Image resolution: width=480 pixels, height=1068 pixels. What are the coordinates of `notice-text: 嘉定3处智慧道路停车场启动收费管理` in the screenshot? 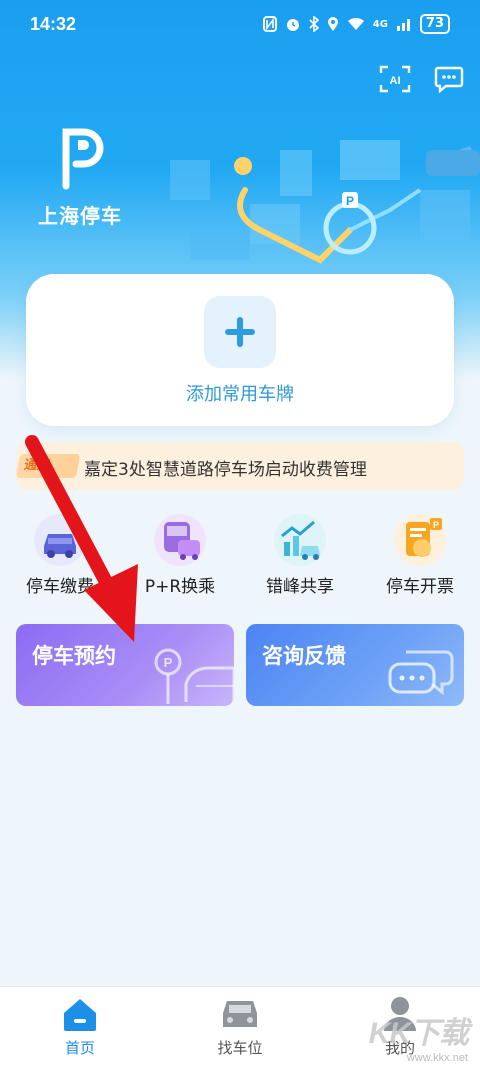 It's located at (225, 470).